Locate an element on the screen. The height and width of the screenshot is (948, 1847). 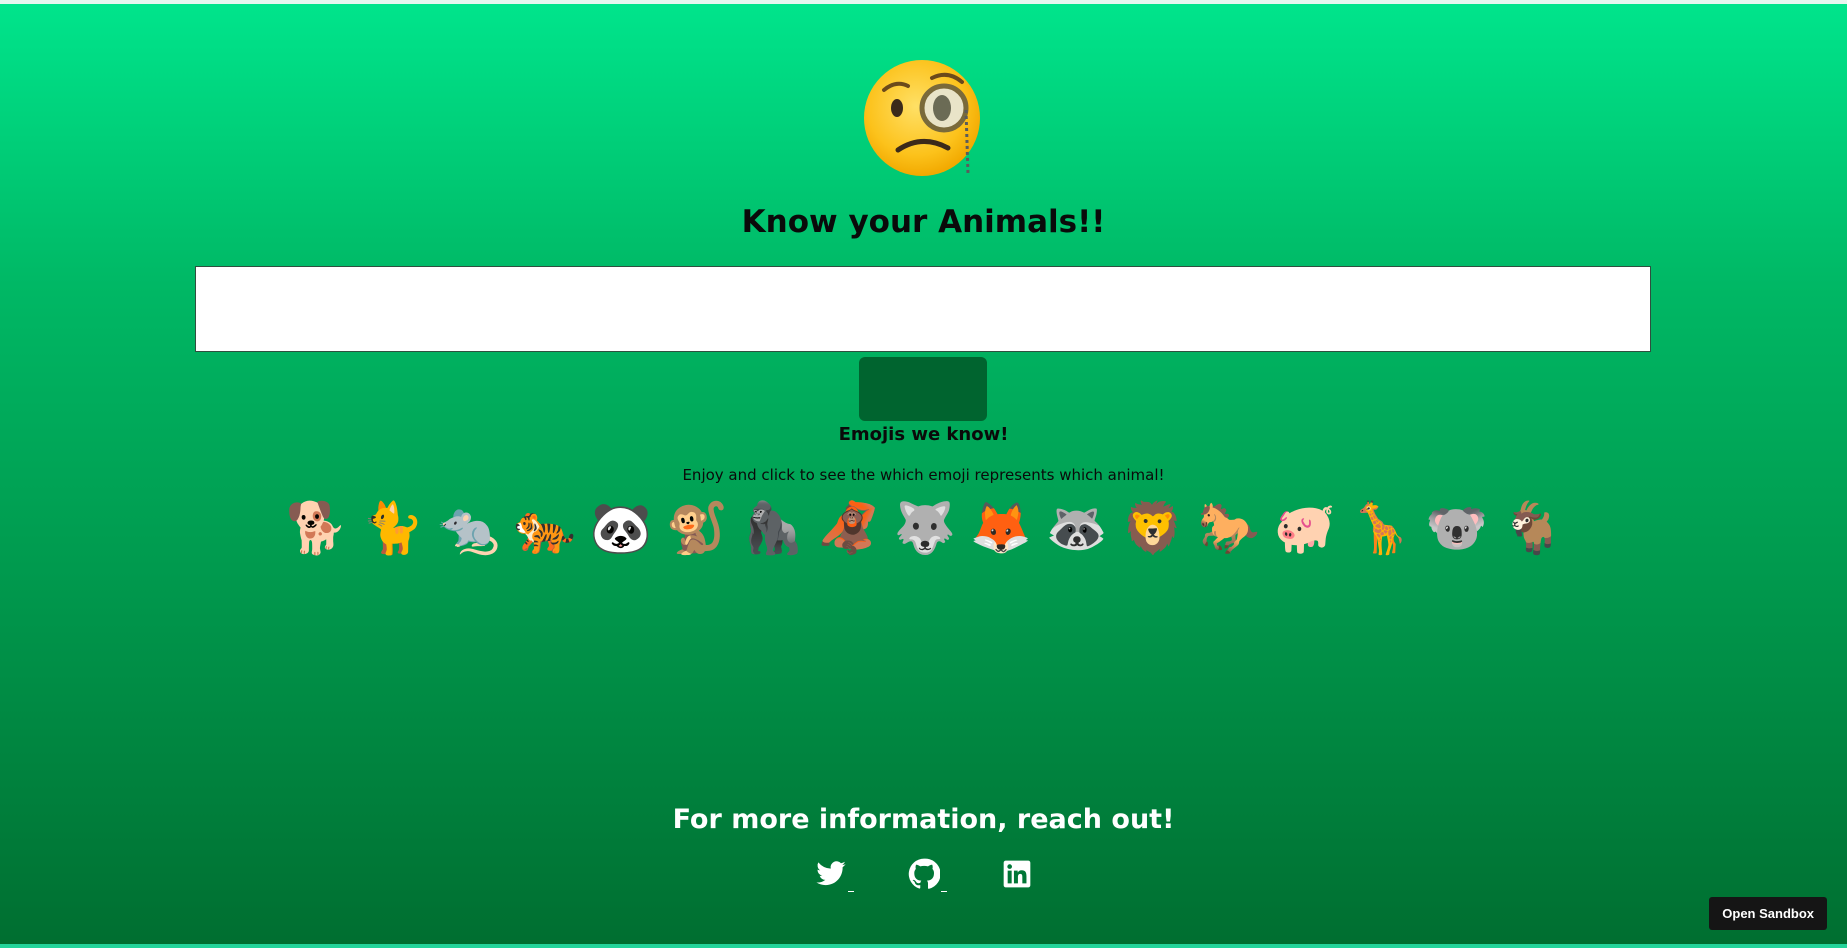
submit-button is located at coordinates (923, 389).